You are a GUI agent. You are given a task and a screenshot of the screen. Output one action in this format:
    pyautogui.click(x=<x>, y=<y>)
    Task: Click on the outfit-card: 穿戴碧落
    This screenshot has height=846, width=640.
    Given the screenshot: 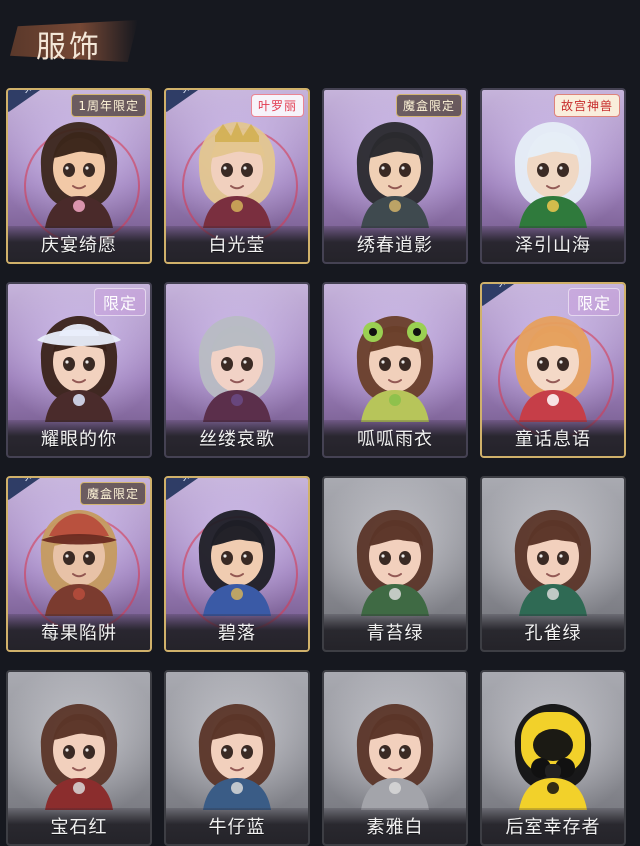 What is the action you would take?
    pyautogui.click(x=237, y=564)
    